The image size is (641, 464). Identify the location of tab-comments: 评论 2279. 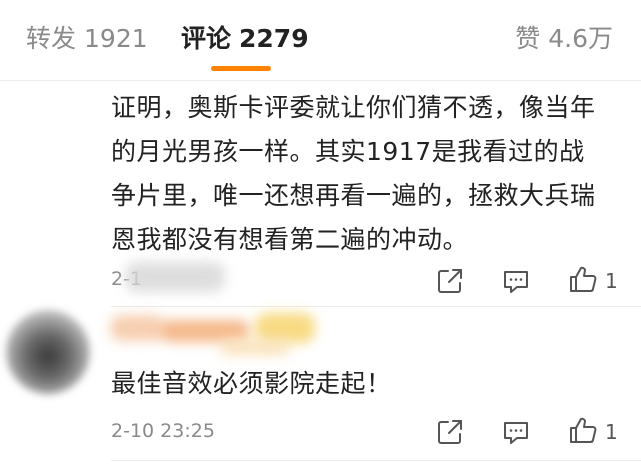
(245, 39).